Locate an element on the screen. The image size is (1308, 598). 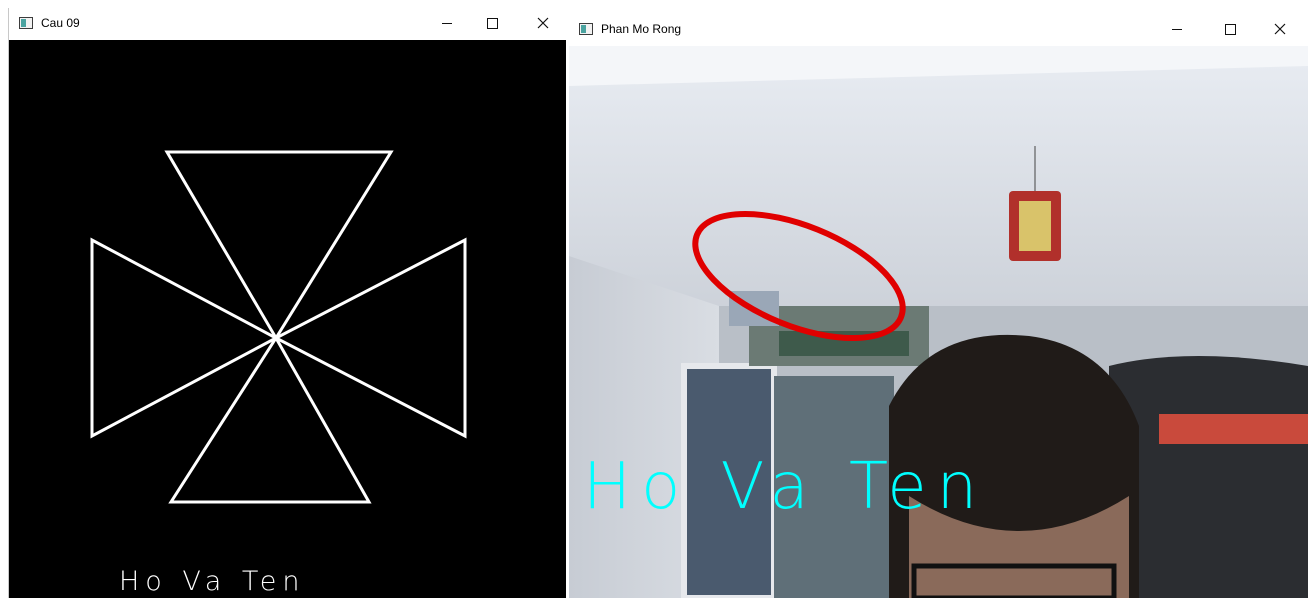
right-triangle is located at coordinates (369, 338).